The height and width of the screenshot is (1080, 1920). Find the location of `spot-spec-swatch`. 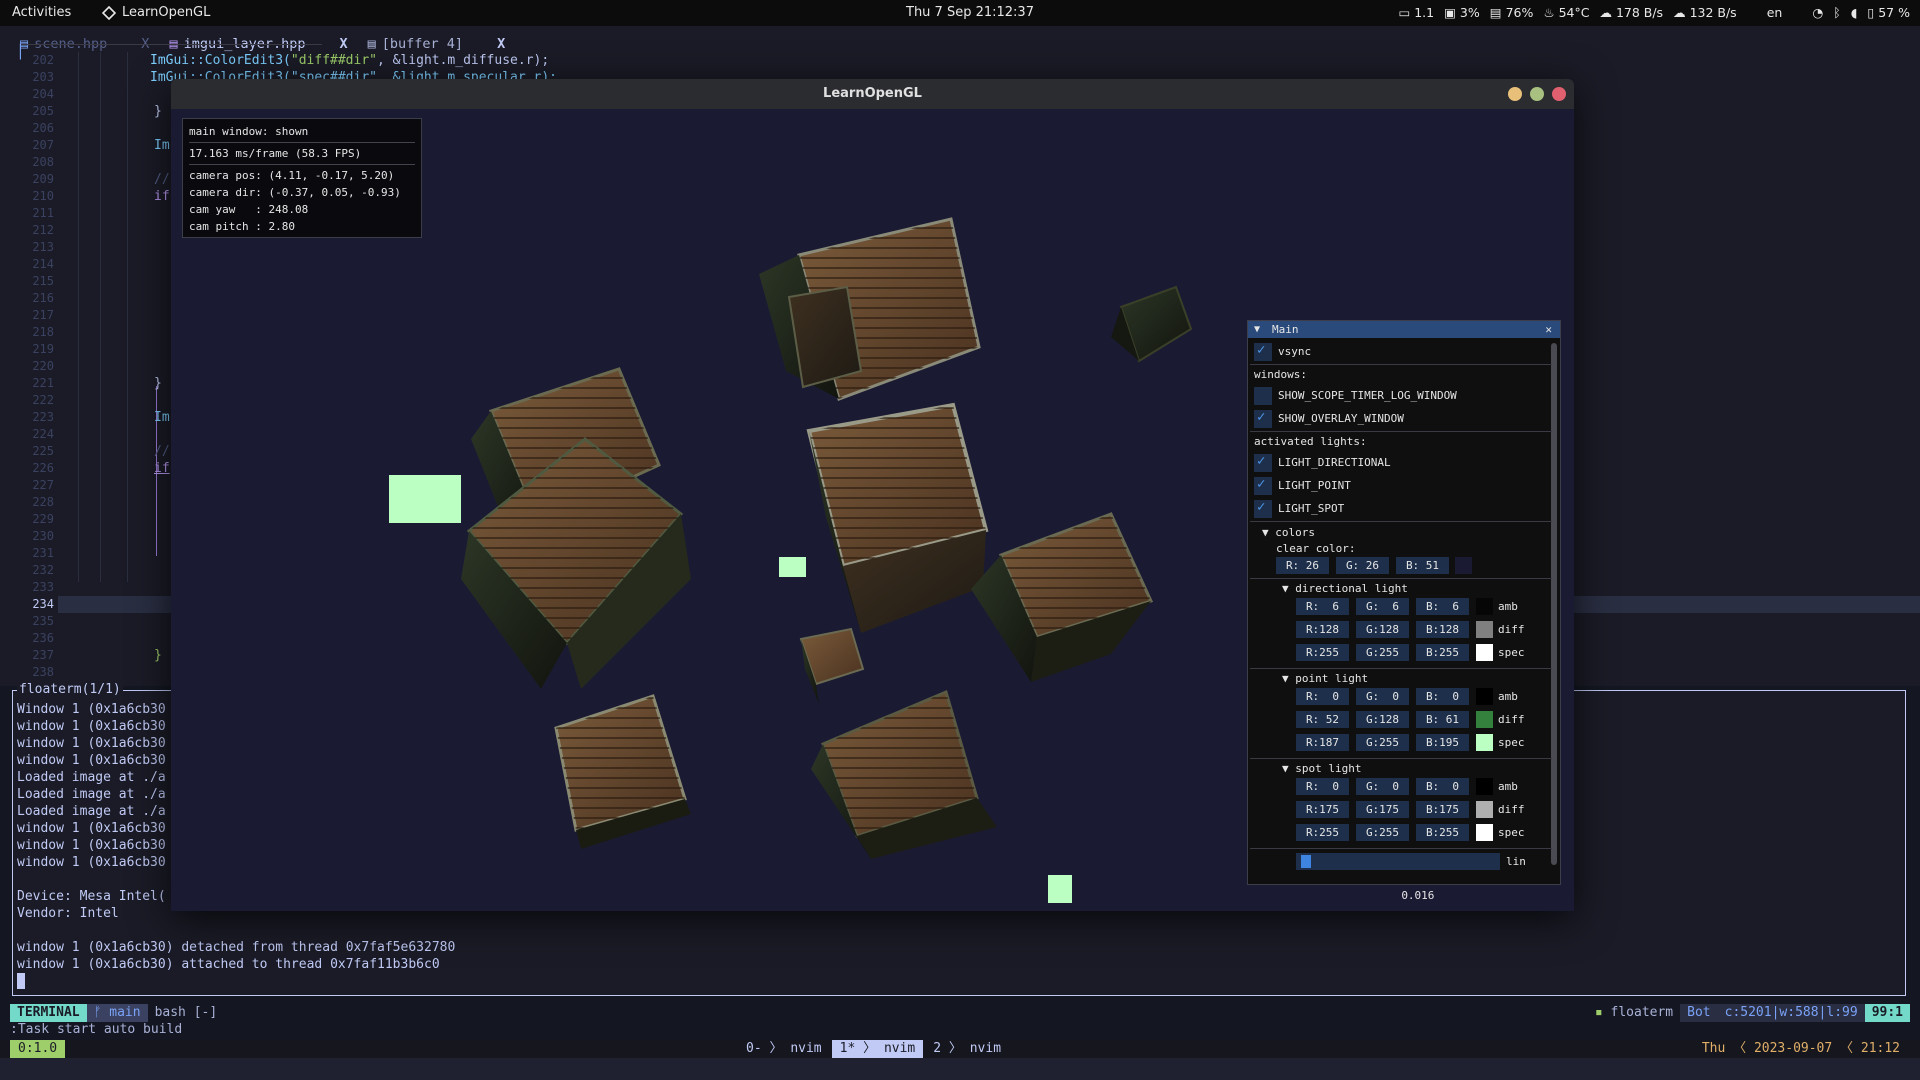

spot-spec-swatch is located at coordinates (1484, 832).